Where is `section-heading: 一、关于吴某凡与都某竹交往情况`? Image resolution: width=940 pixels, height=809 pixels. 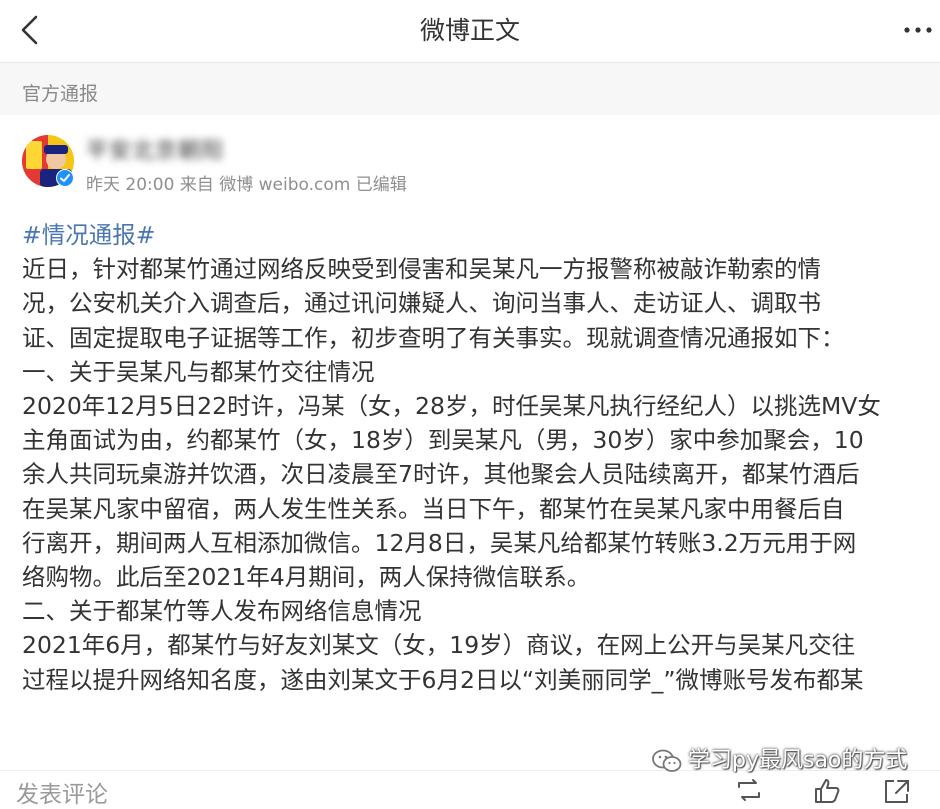 section-heading: 一、关于吴某凡与都某竹交往情况 is located at coordinates (198, 371).